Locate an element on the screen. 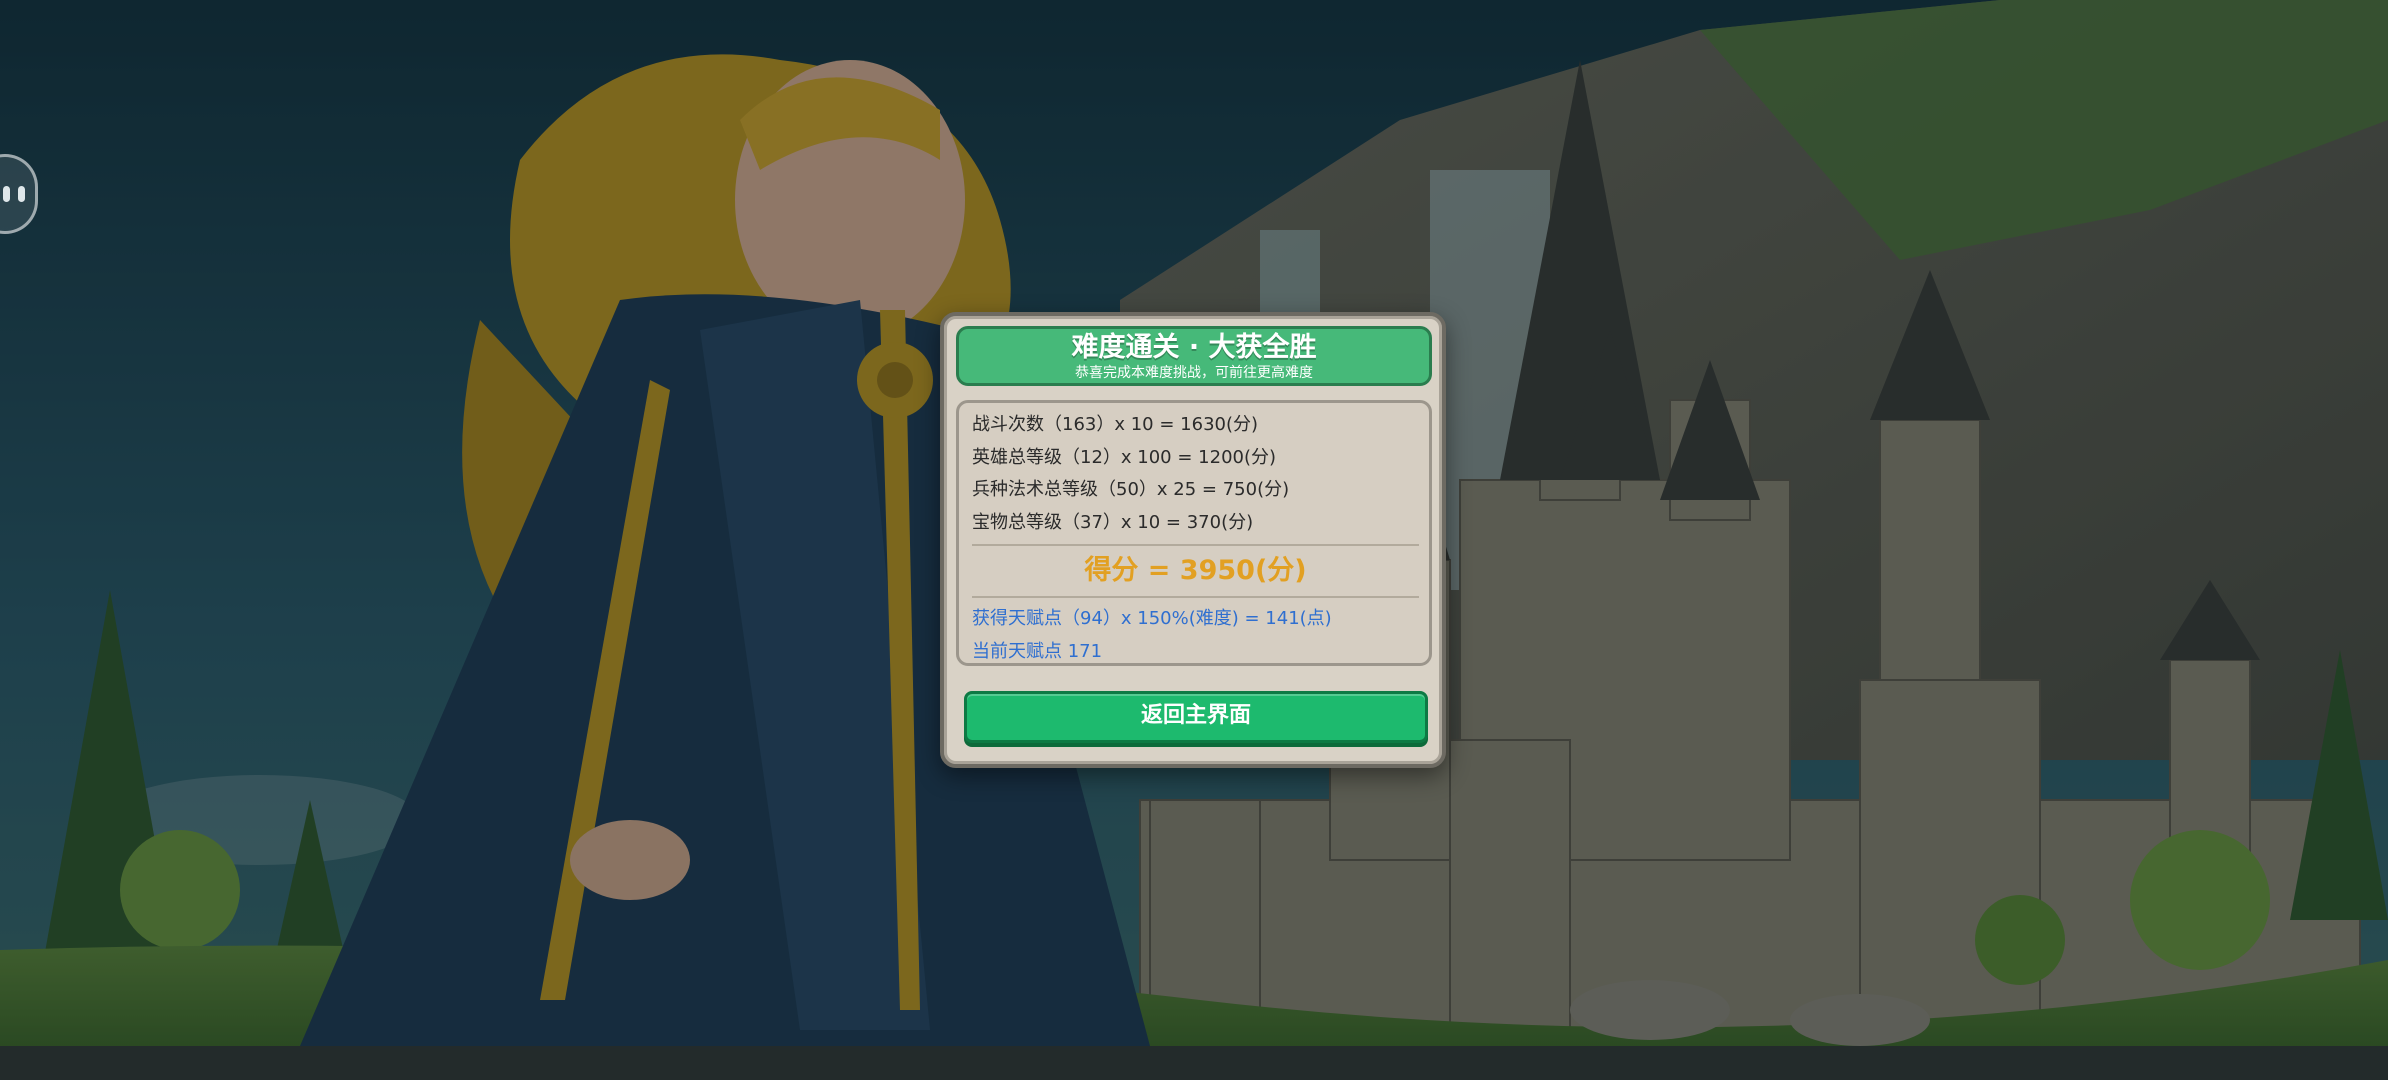  bottom-bar is located at coordinates (1194, 1063).